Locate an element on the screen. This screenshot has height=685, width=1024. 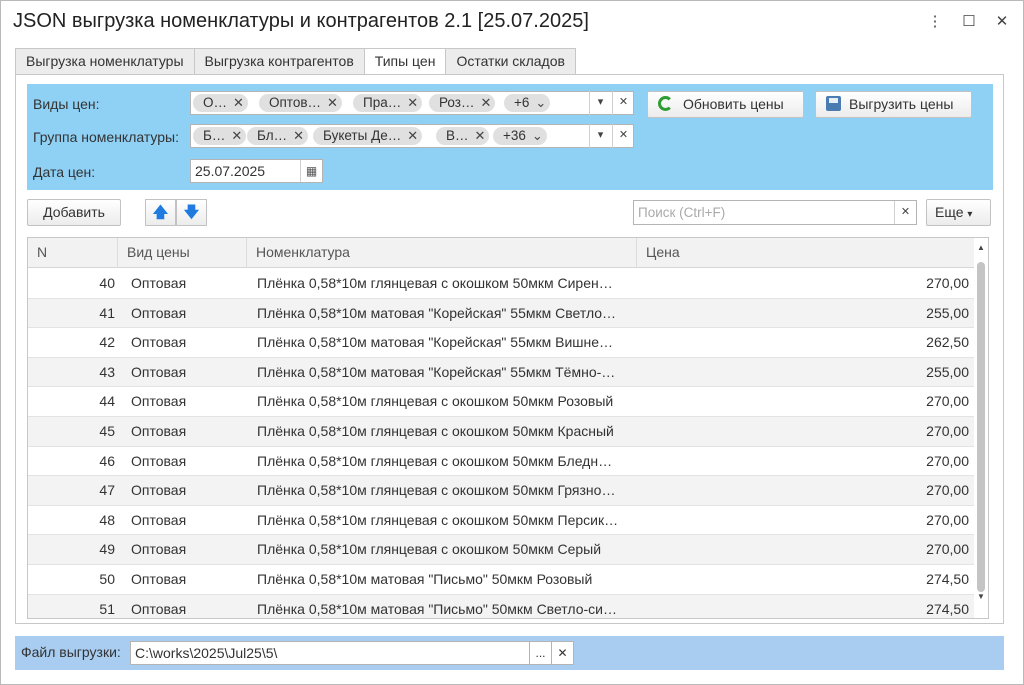
scroll-up-icon: ▲ is located at coordinates (981, 248).